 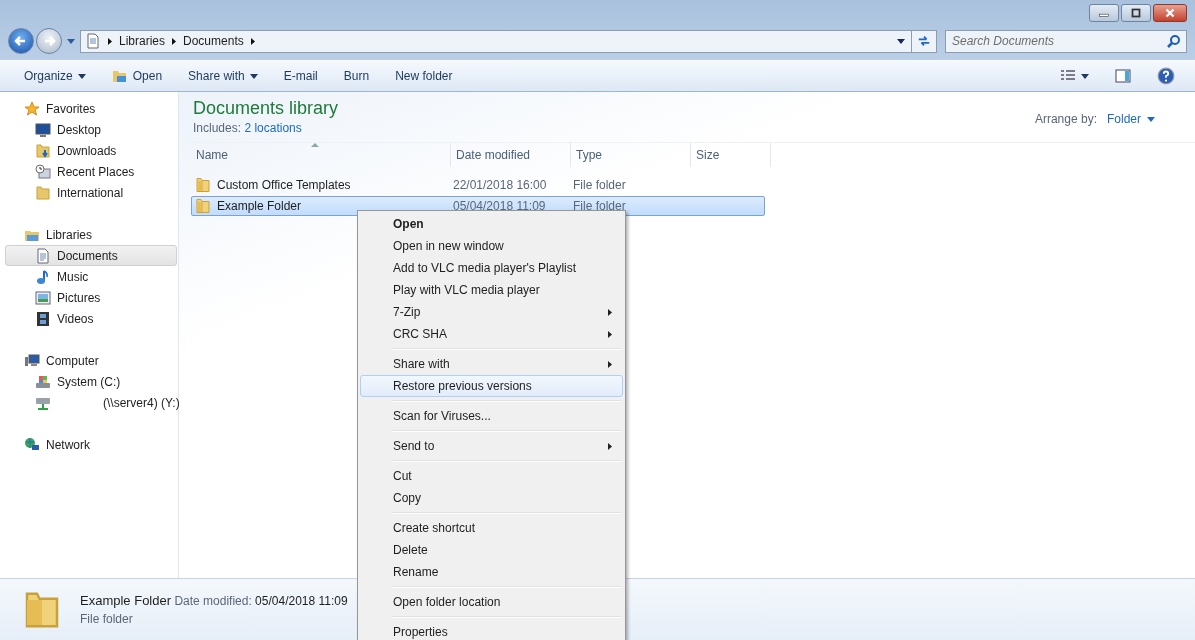 I want to click on details-date-value: 05/04/2018 11:09, so click(x=301, y=601).